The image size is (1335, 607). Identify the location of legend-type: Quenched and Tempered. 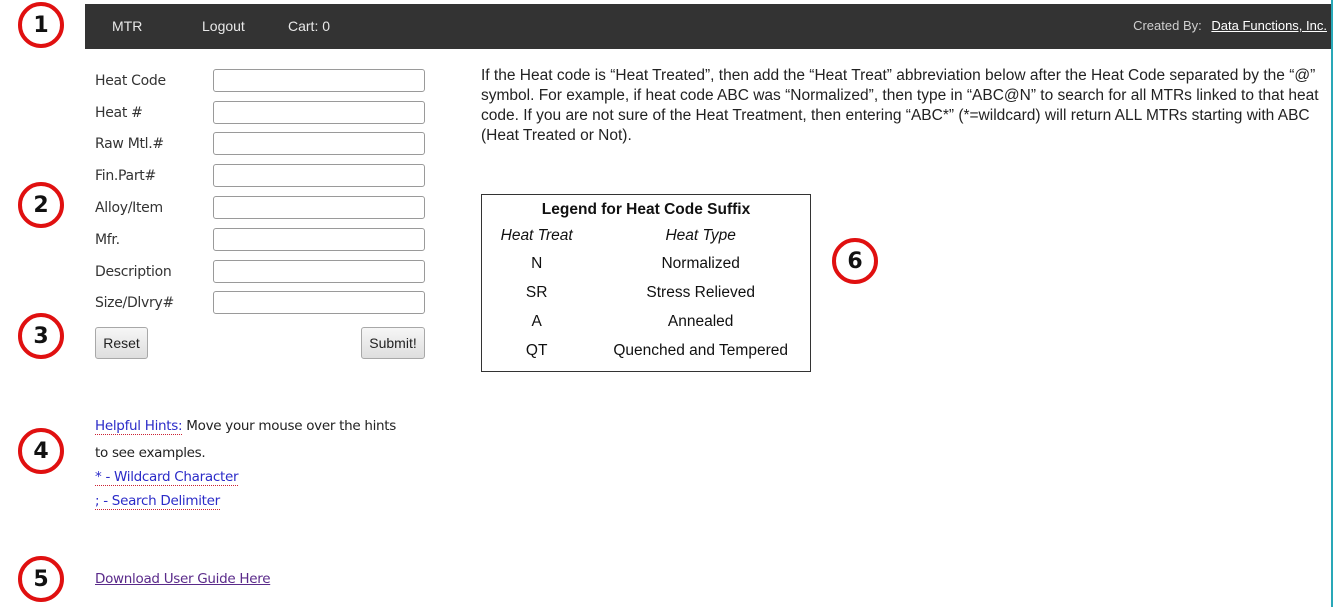
(700, 350).